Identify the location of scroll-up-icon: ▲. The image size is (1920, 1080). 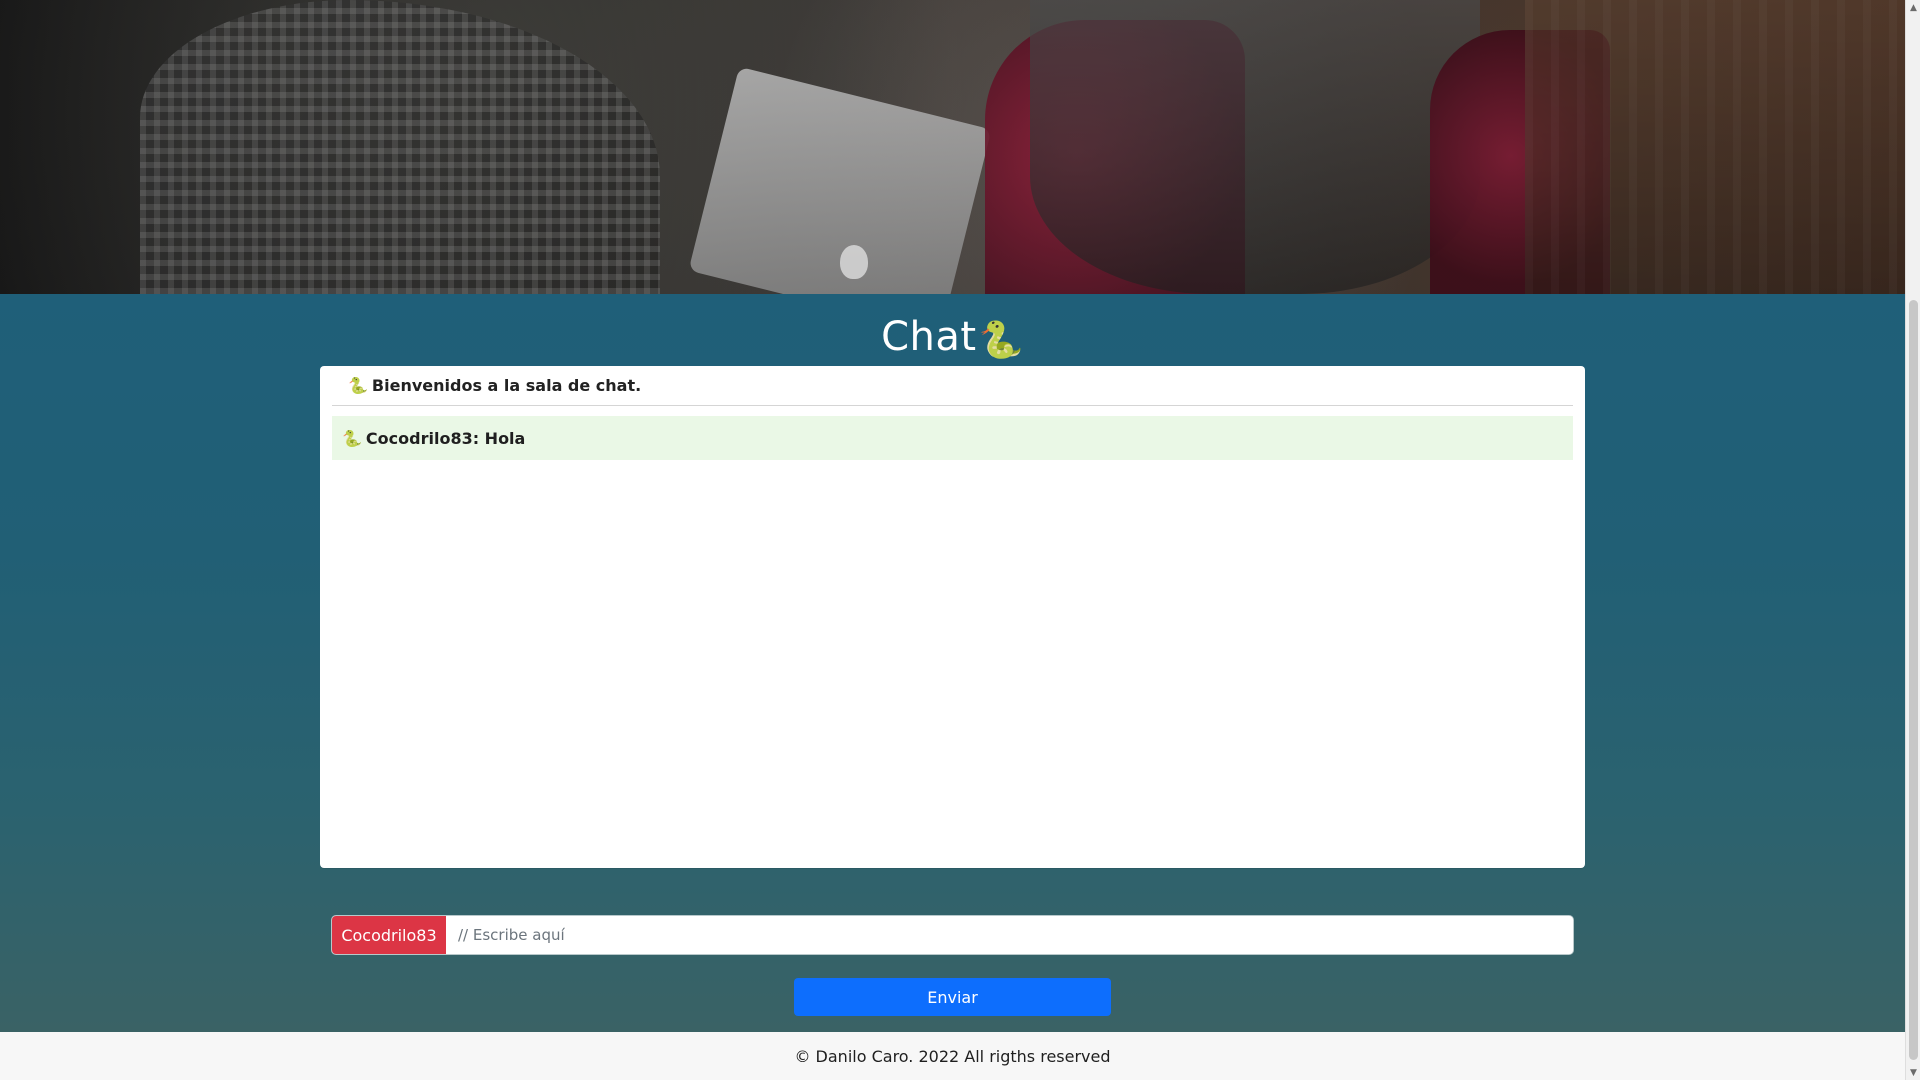
(1913, 7).